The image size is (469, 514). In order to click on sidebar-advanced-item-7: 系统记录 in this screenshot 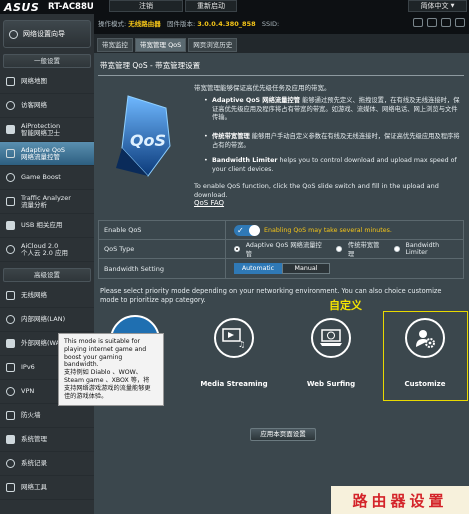, I will do `click(47, 464)`.